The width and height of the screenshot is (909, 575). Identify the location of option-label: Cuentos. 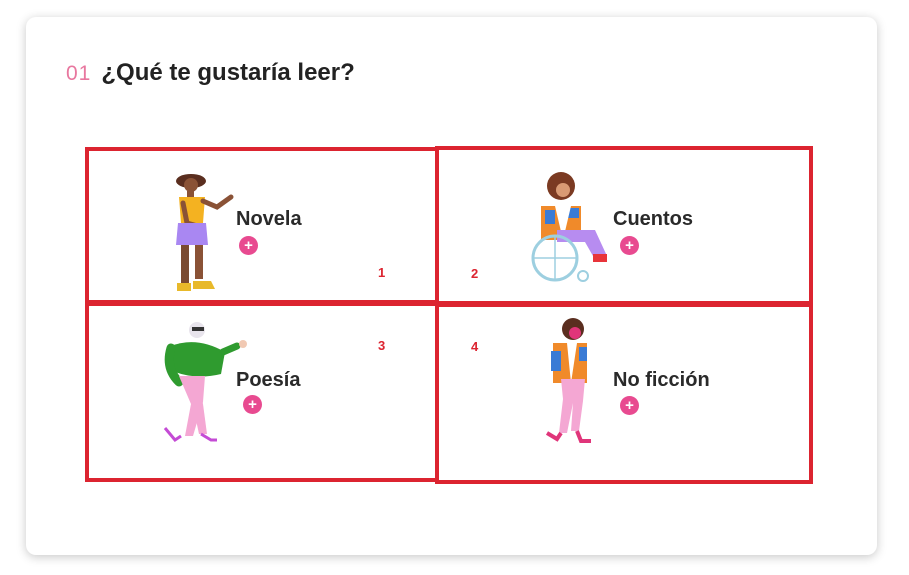
(653, 219).